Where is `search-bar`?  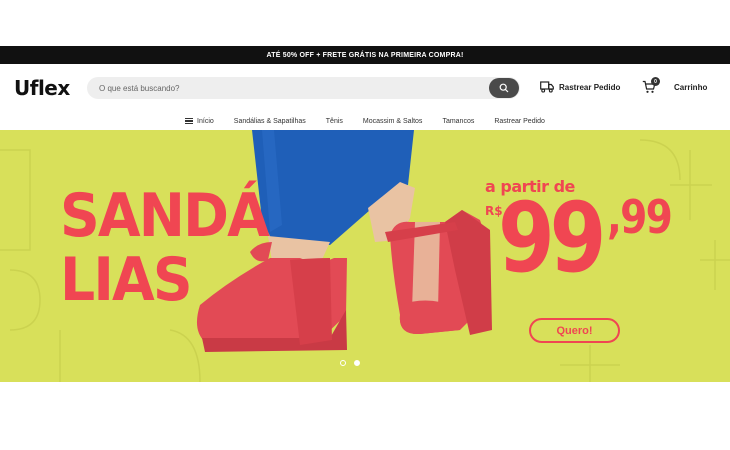 search-bar is located at coordinates (303, 88).